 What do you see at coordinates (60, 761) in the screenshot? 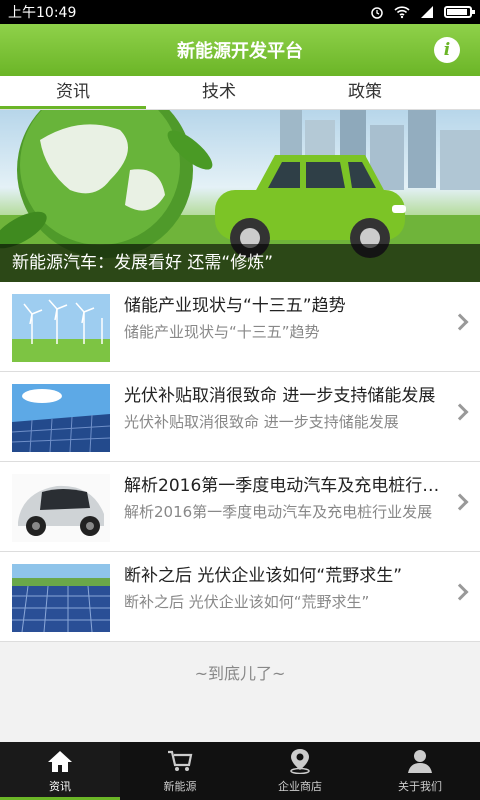
I see `home-icon` at bounding box center [60, 761].